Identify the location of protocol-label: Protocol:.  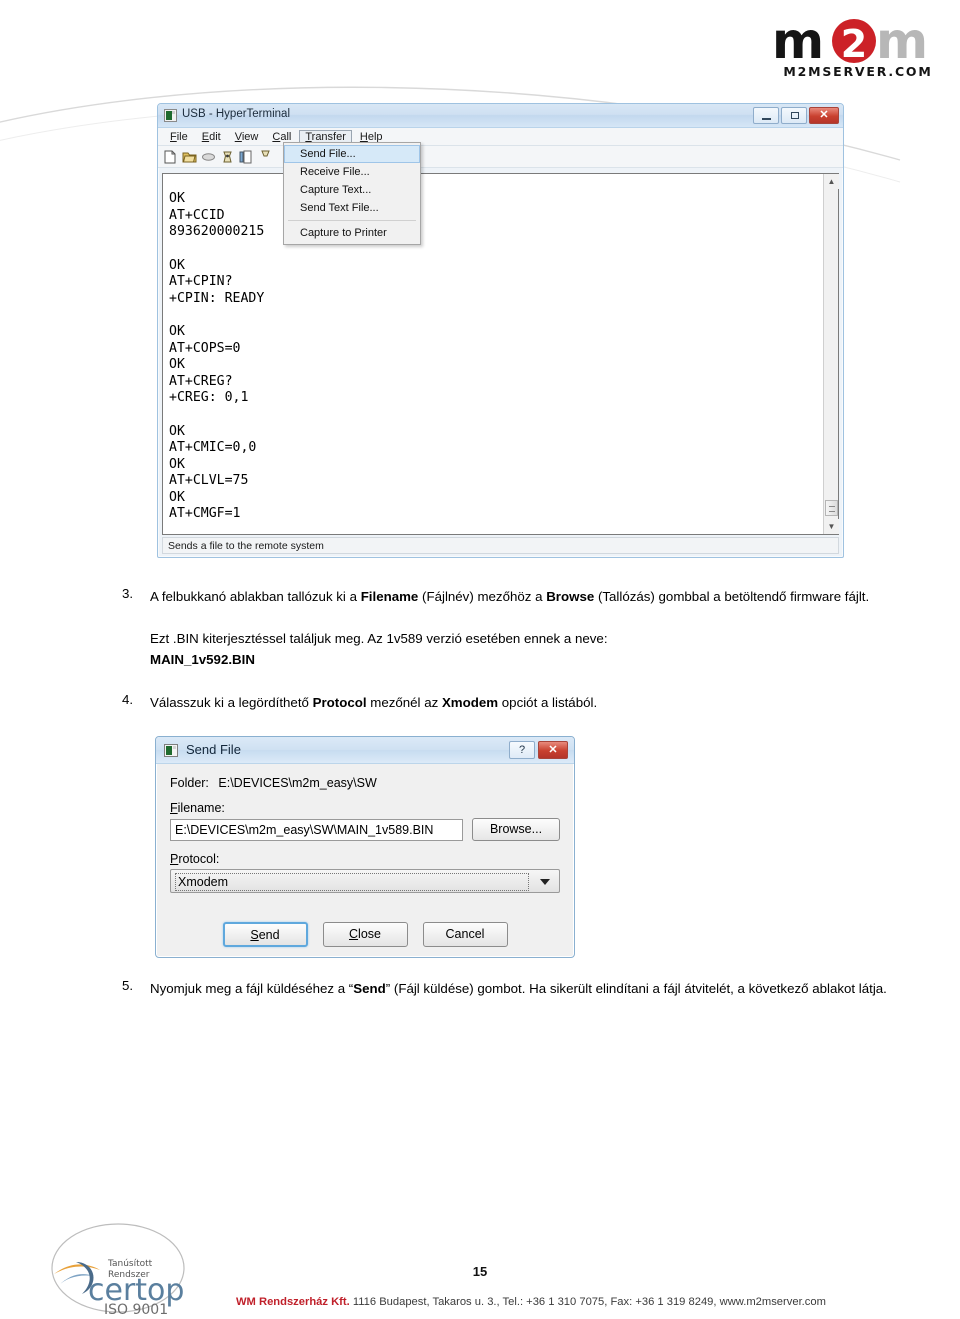
(195, 859).